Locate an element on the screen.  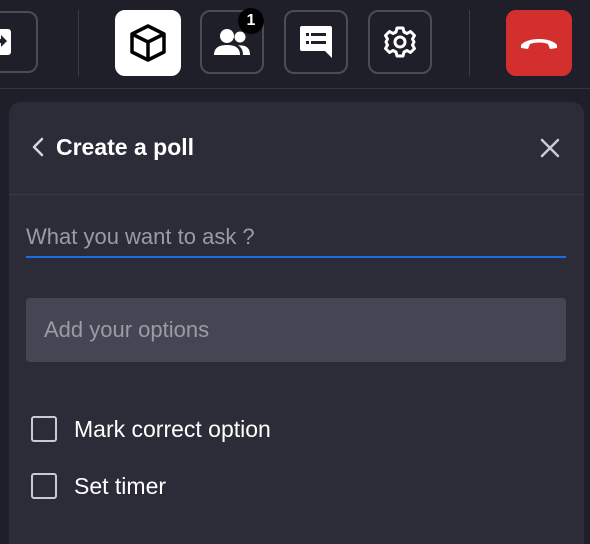
header-divider is located at coordinates (296, 194).